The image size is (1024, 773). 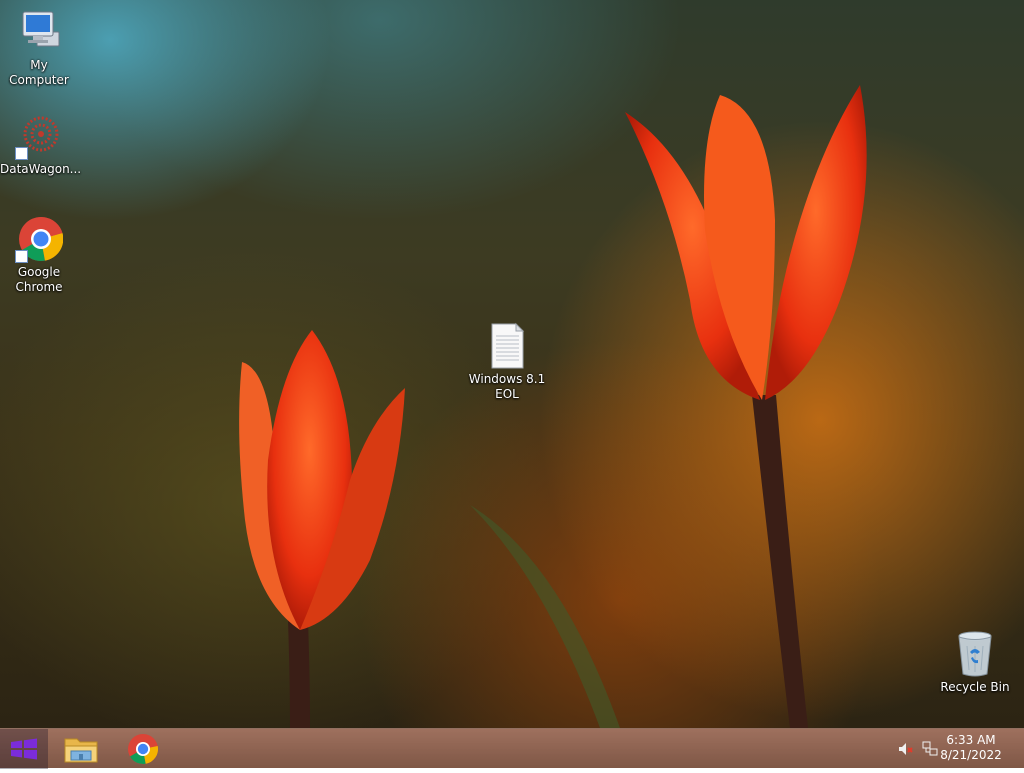 I want to click on desktop-icon-google-chrome: Google Chrome, so click(x=39, y=255).